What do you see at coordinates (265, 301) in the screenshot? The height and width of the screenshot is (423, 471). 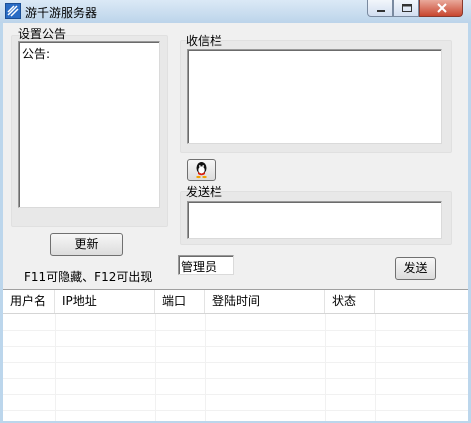 I see `column-header-login-time: 登陆时间` at bounding box center [265, 301].